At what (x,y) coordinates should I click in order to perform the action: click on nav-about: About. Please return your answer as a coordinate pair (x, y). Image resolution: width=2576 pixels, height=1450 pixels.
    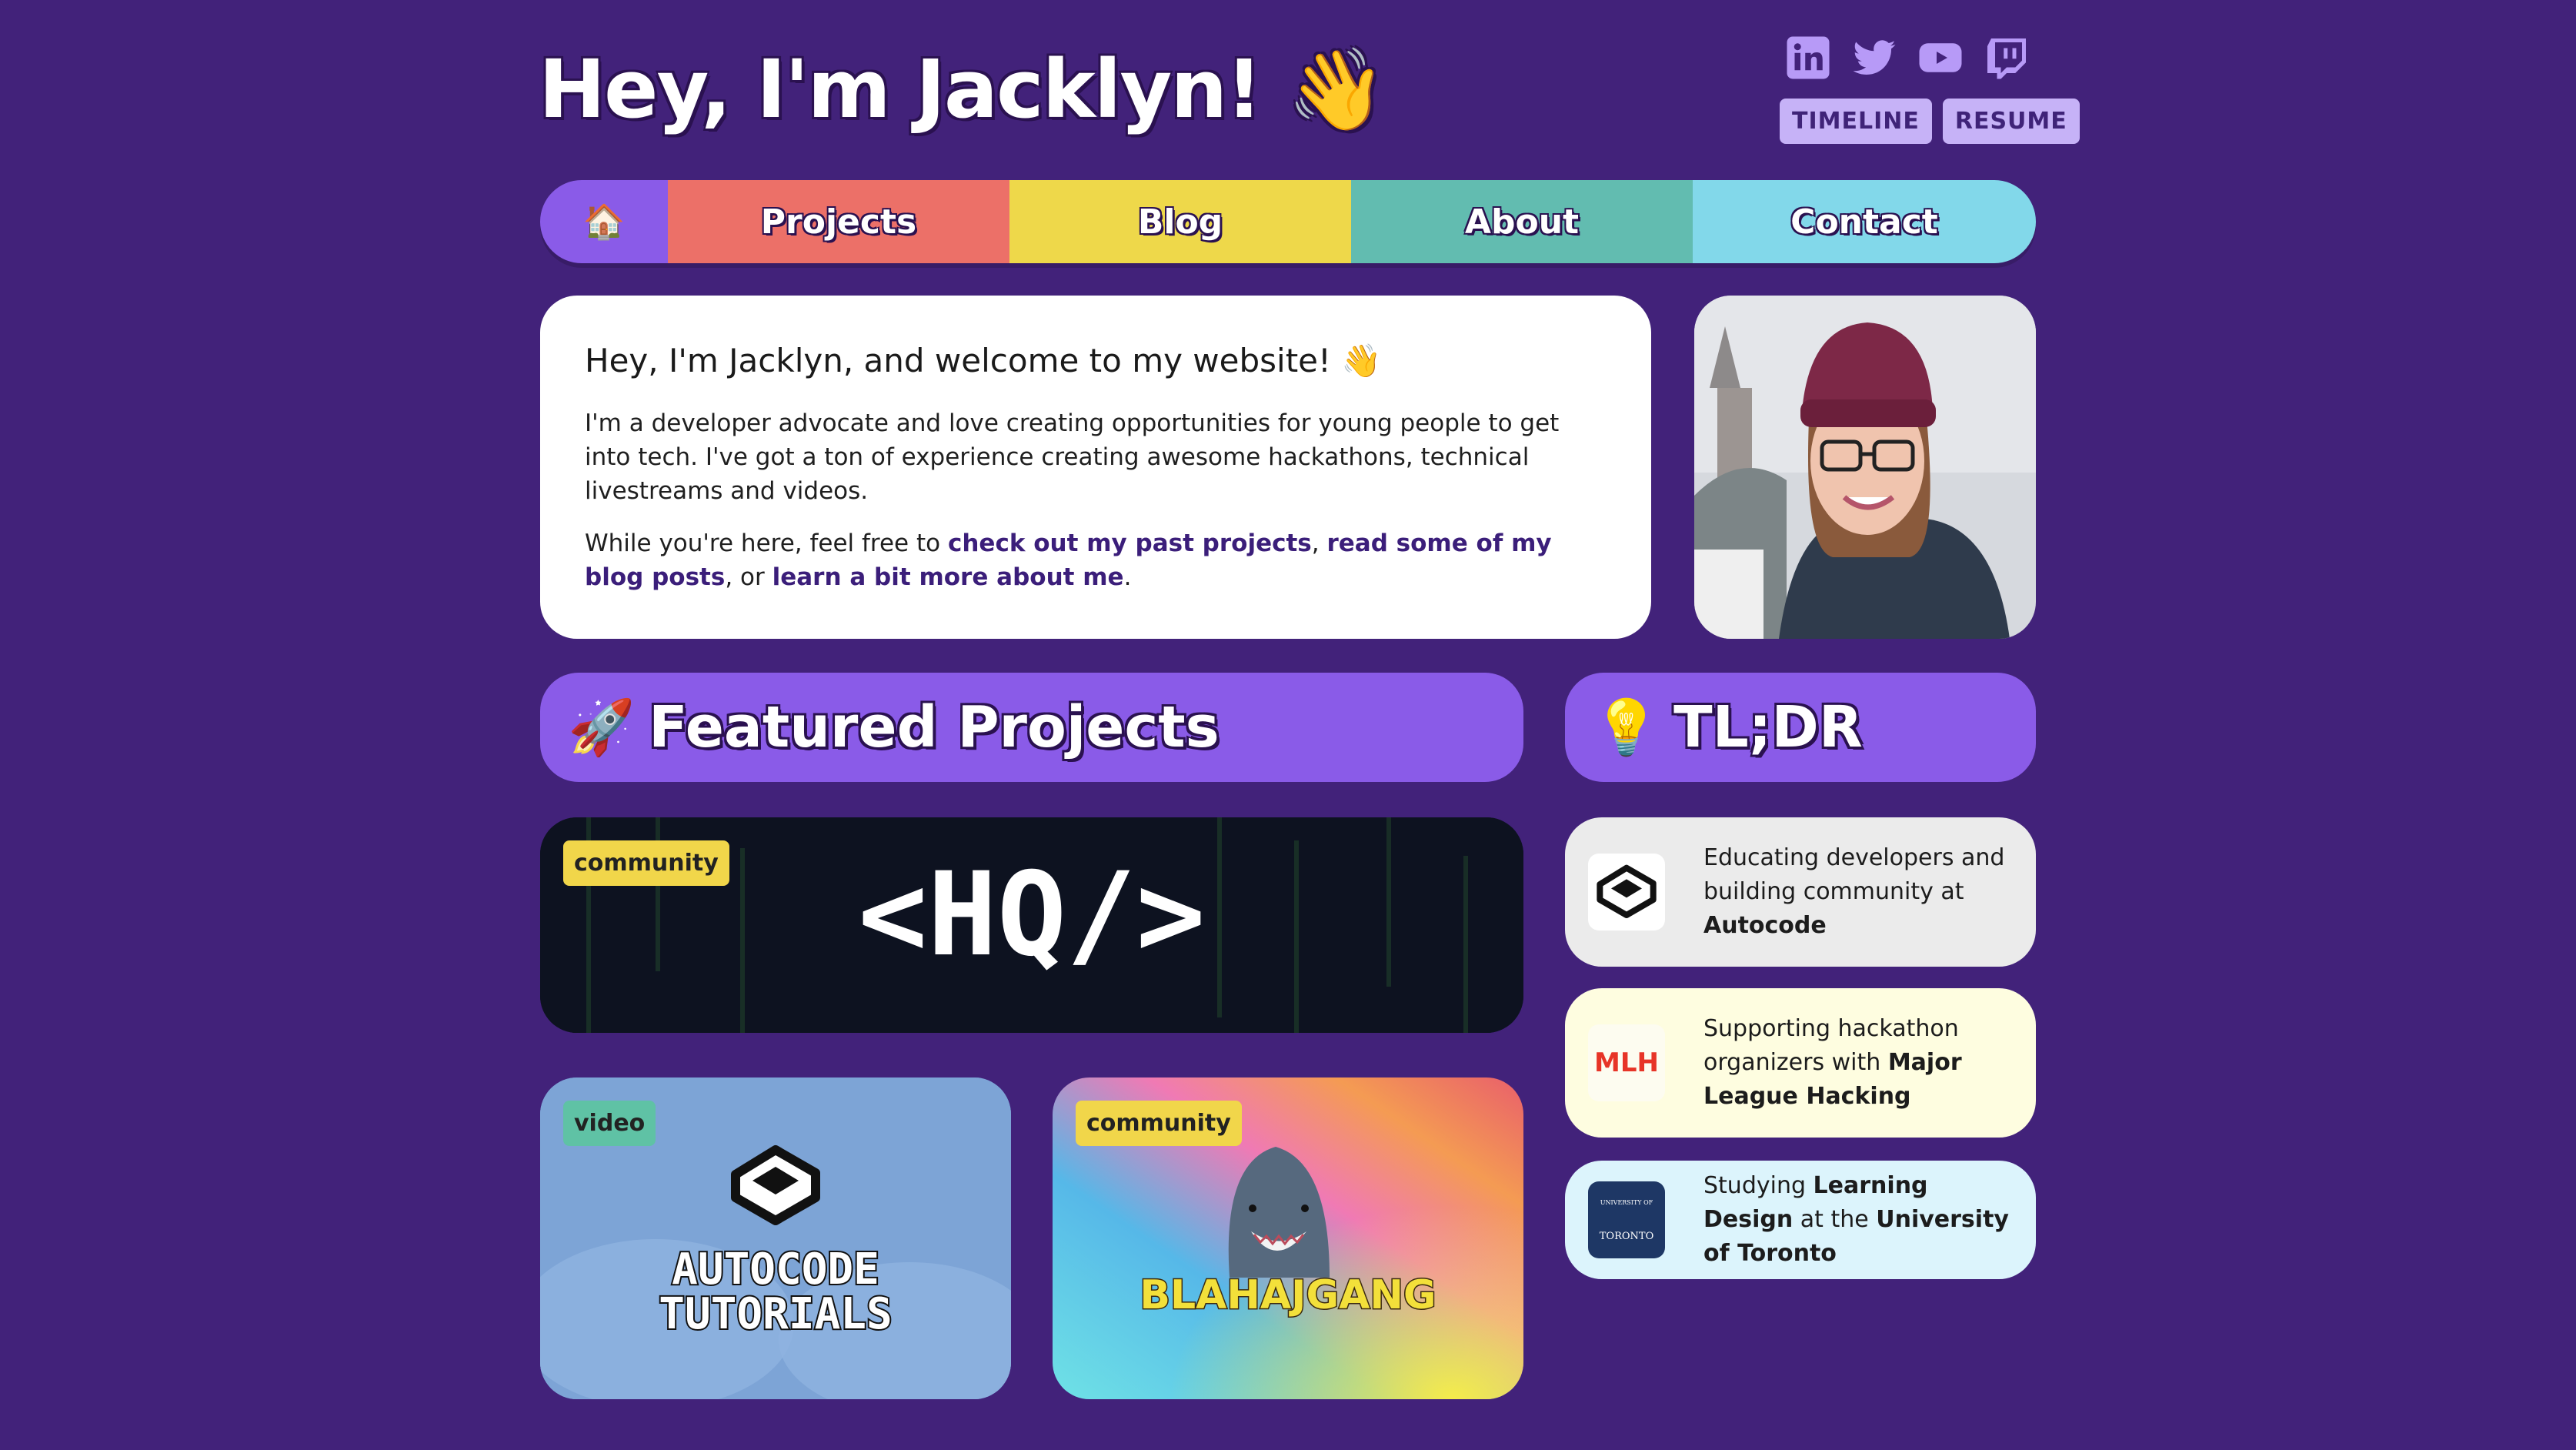
    Looking at the image, I should click on (1522, 221).